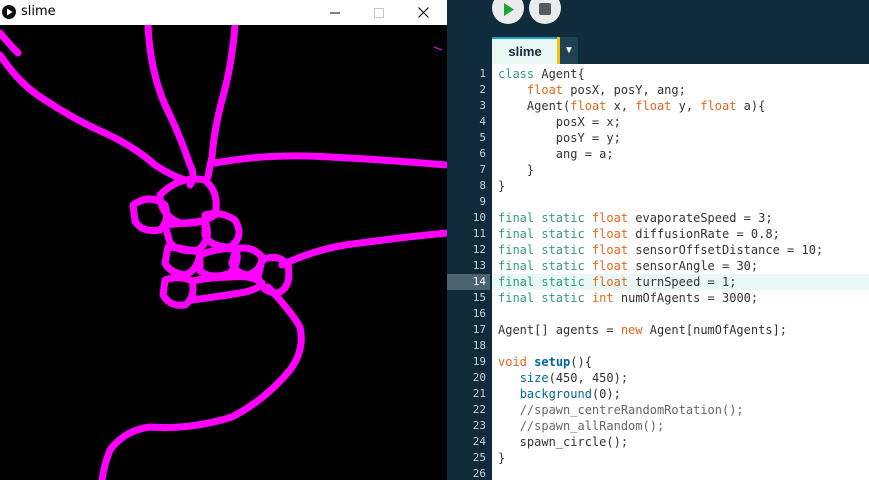  Describe the element at coordinates (508, 12) in the screenshot. I see `run-button` at that location.